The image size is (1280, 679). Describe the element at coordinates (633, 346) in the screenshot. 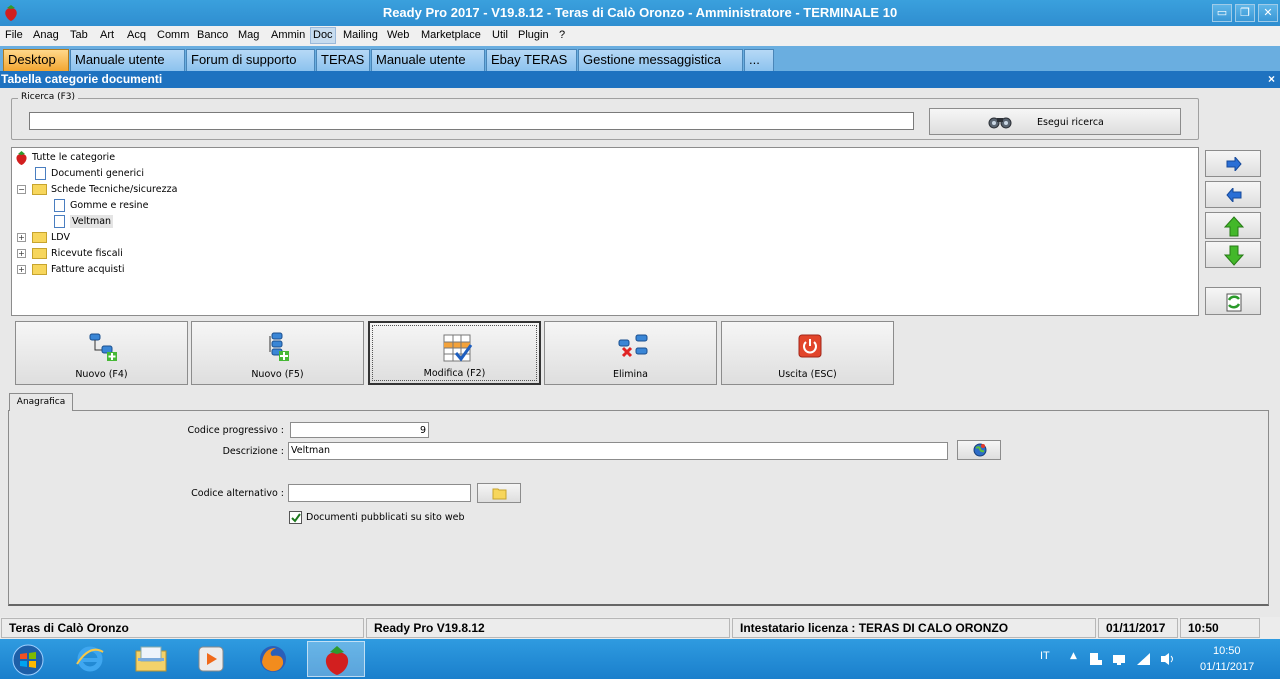

I see `delete-node-icon` at that location.